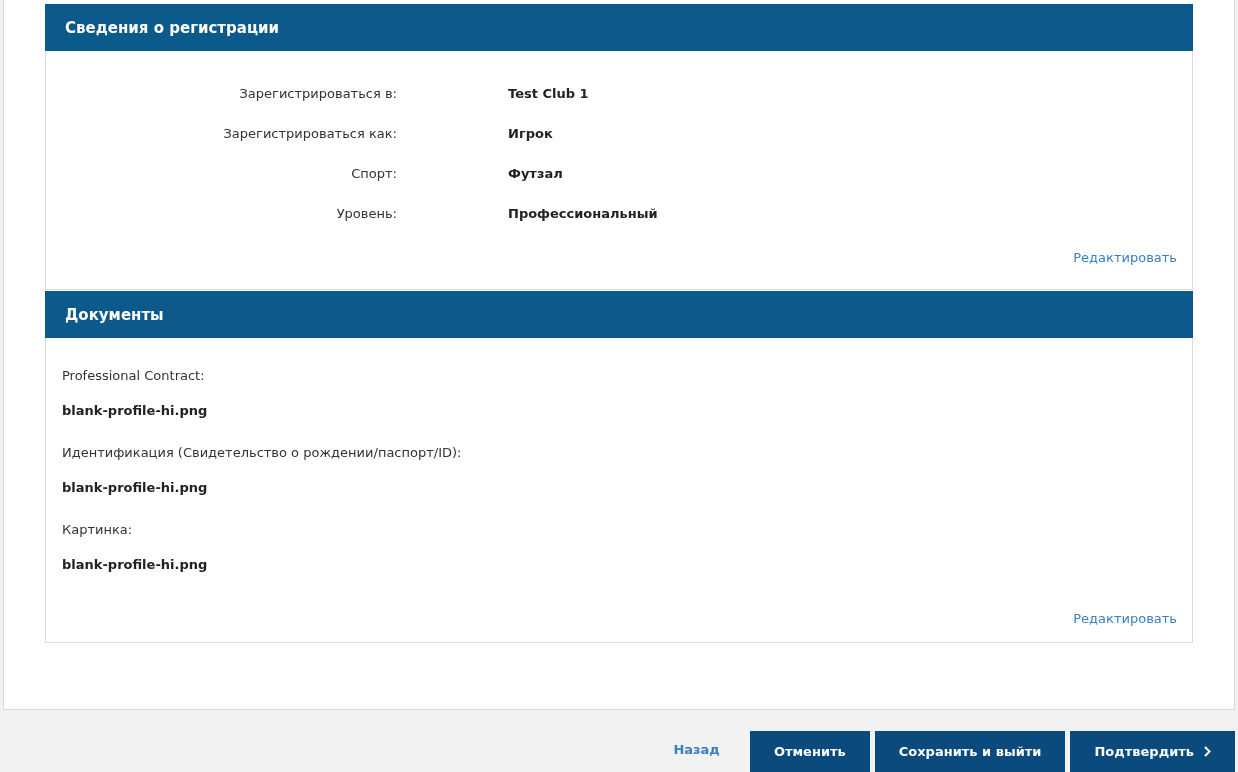 The width and height of the screenshot is (1238, 772). What do you see at coordinates (309, 134) in the screenshot?
I see `field-label: Зарегистрироваться как:` at bounding box center [309, 134].